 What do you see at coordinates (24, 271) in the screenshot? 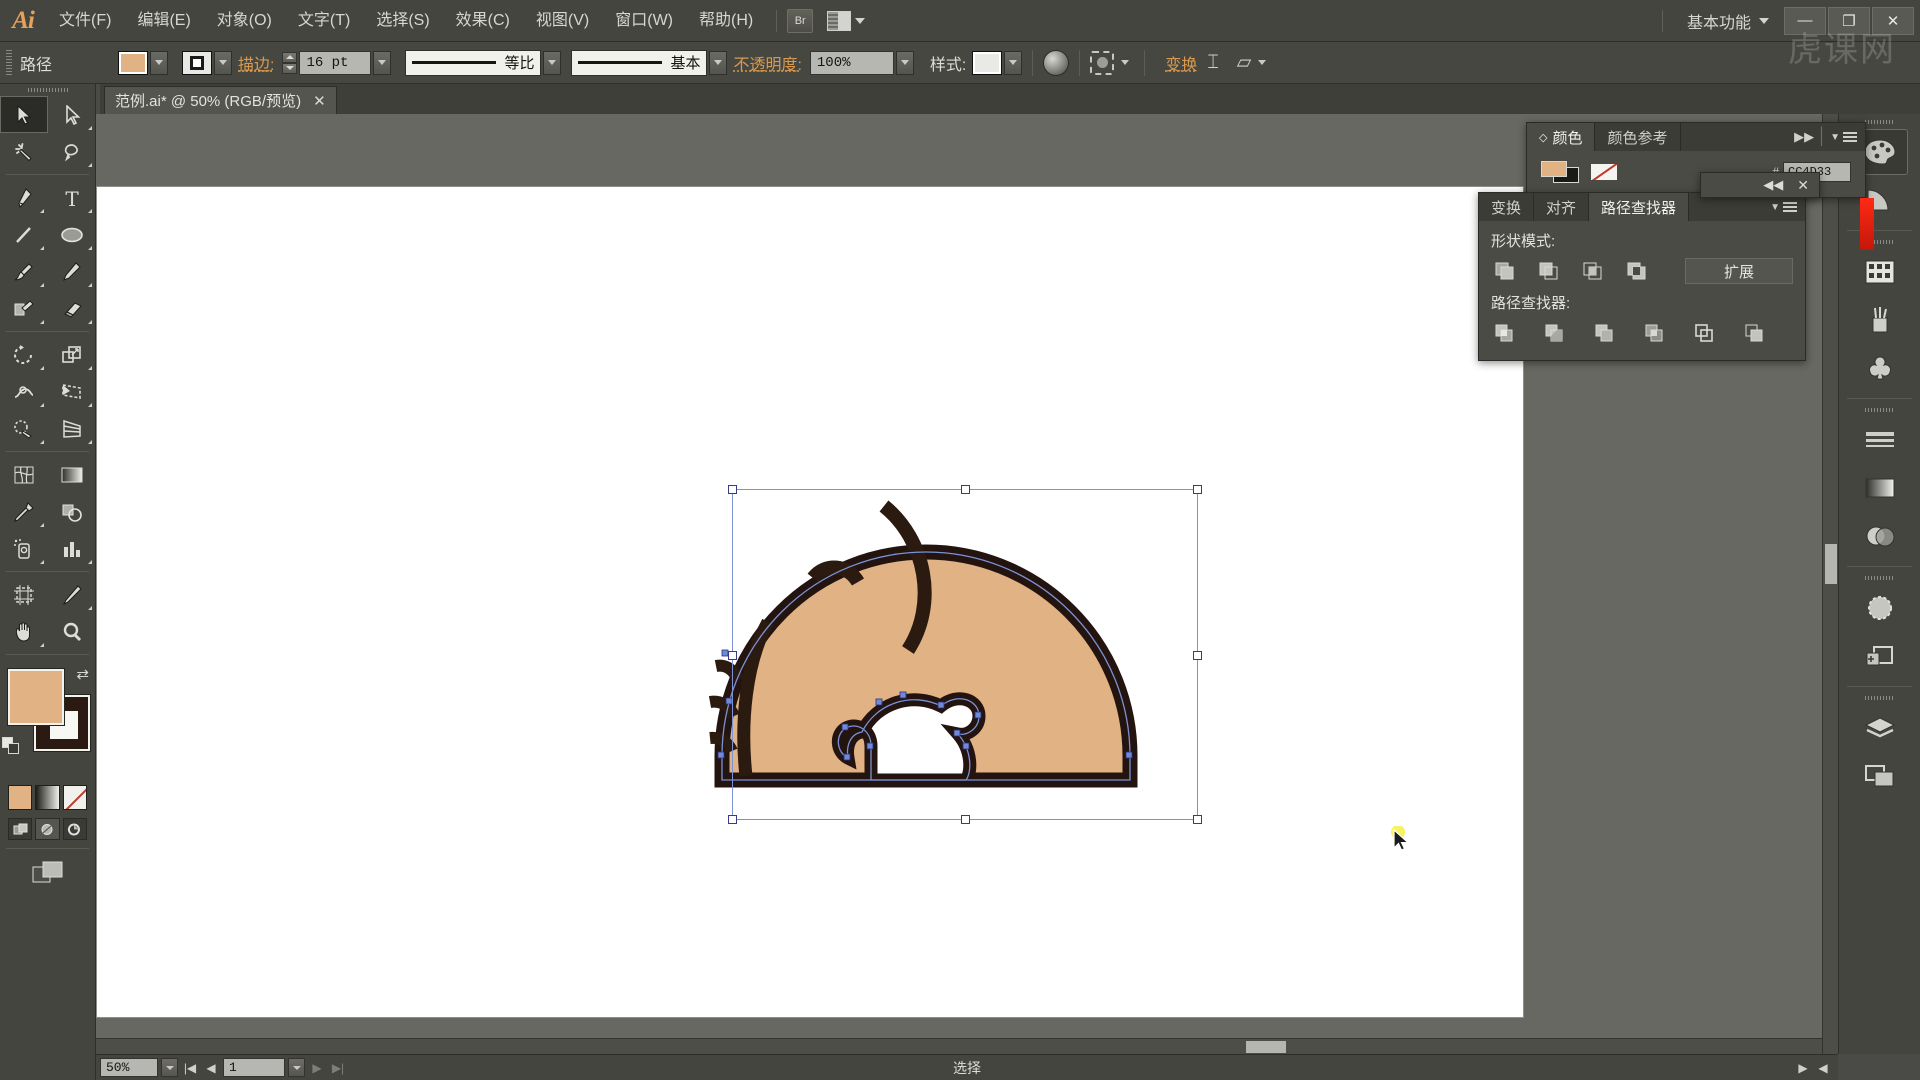
I see `paintbrush-tool` at bounding box center [24, 271].